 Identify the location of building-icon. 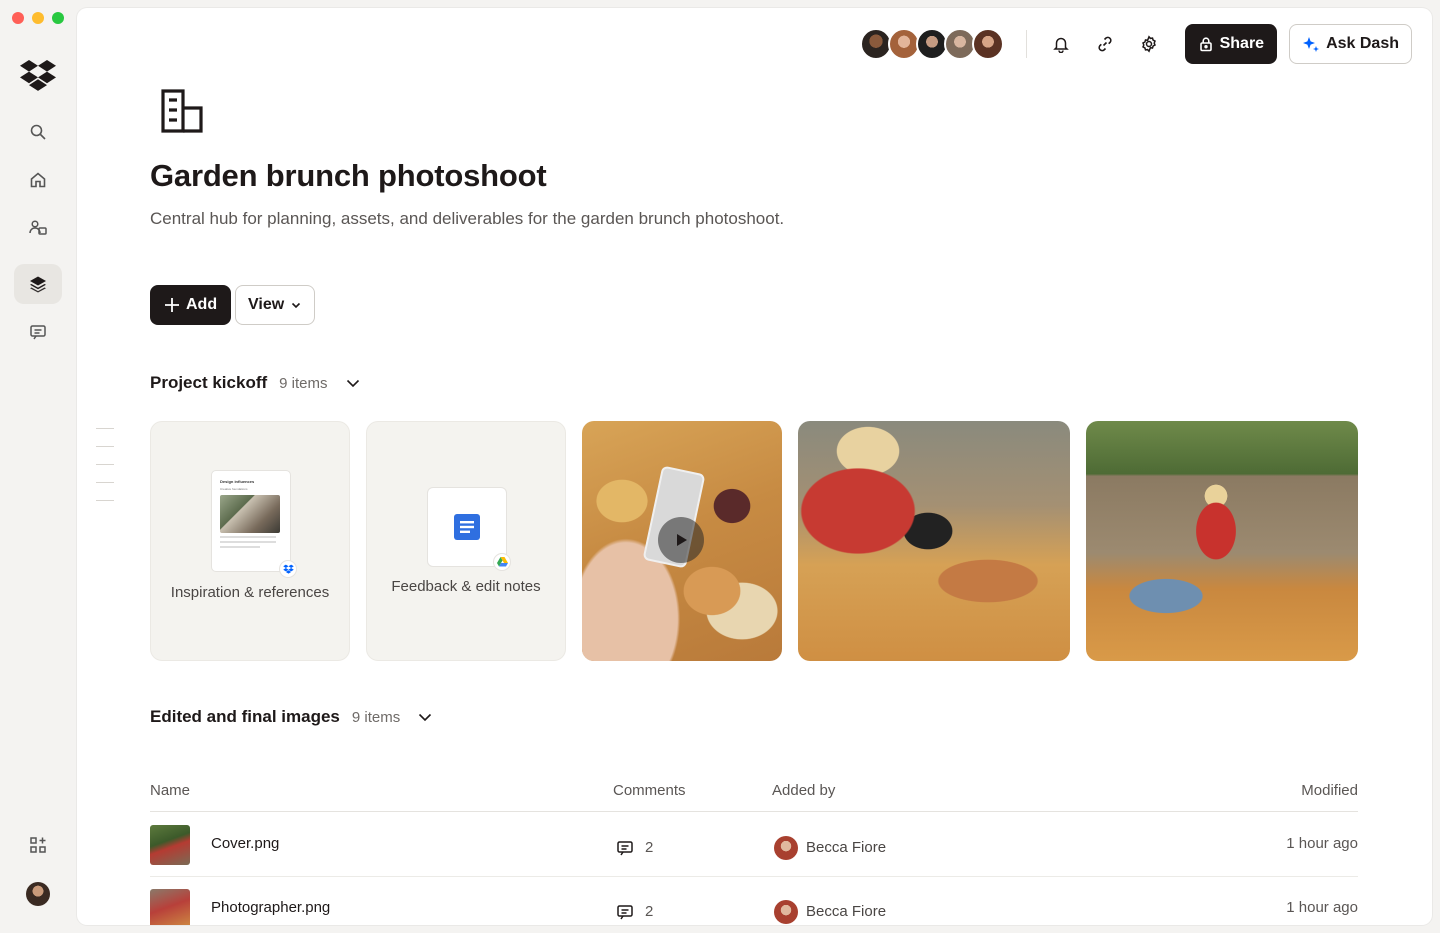
(182, 111).